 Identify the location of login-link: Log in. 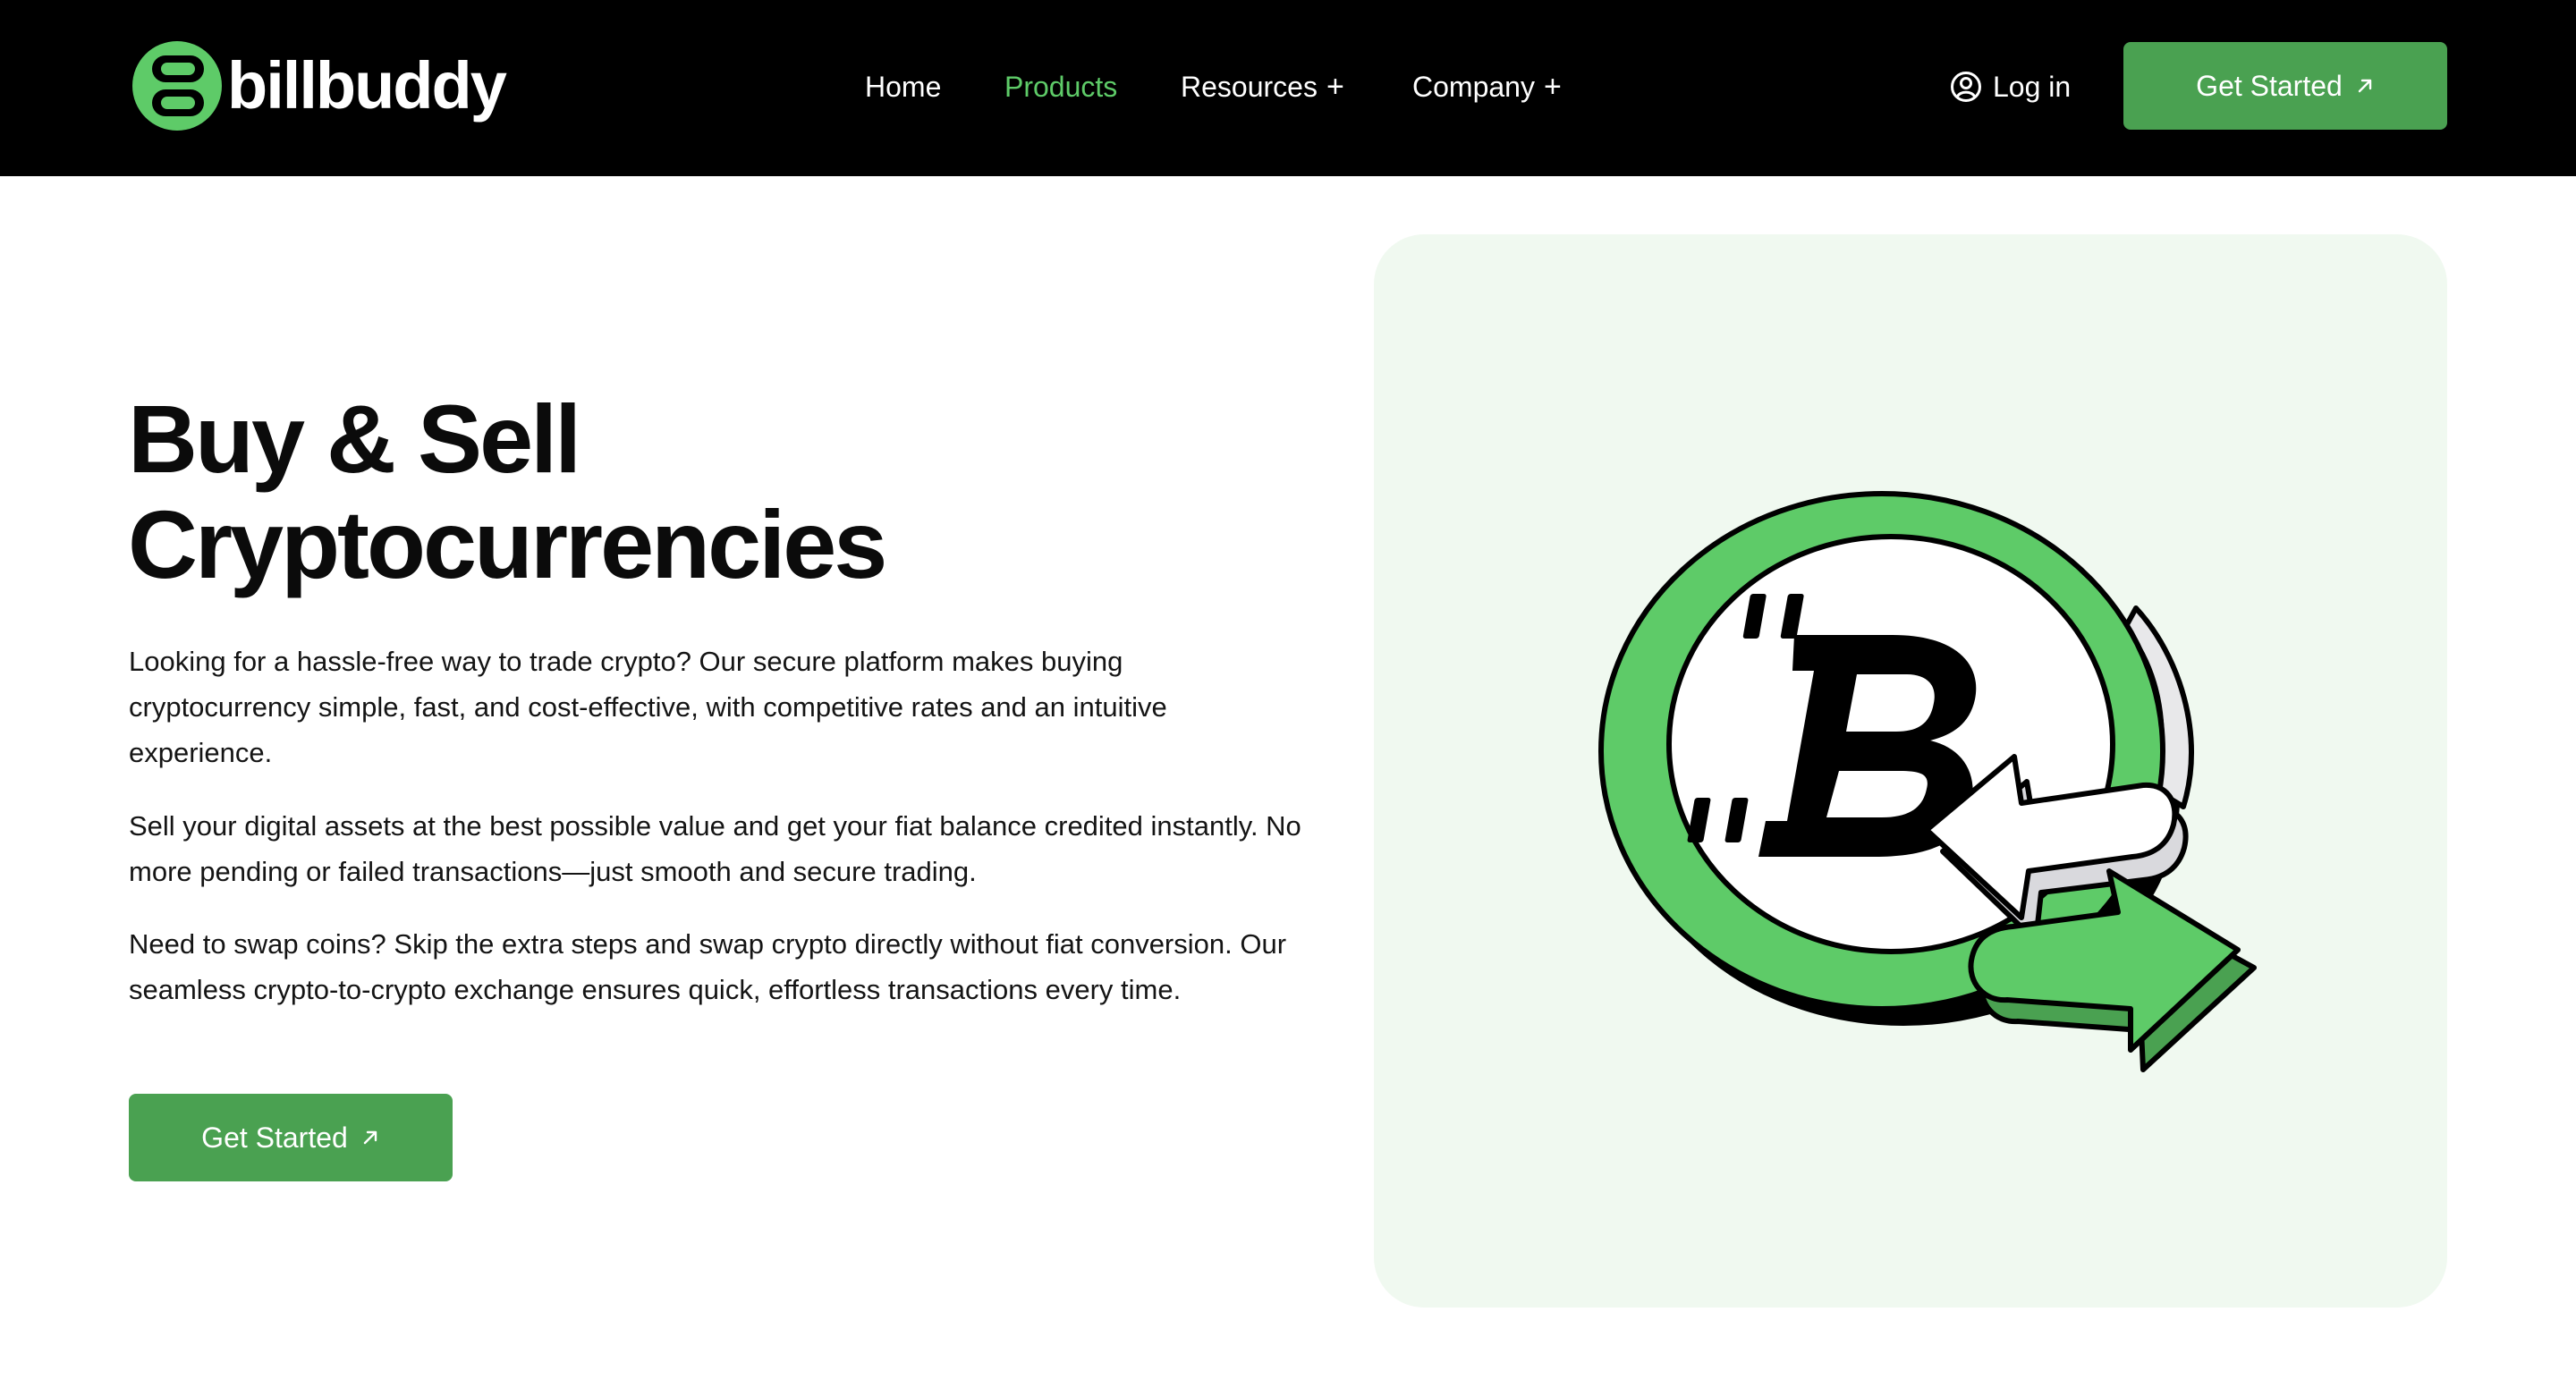
(2010, 87).